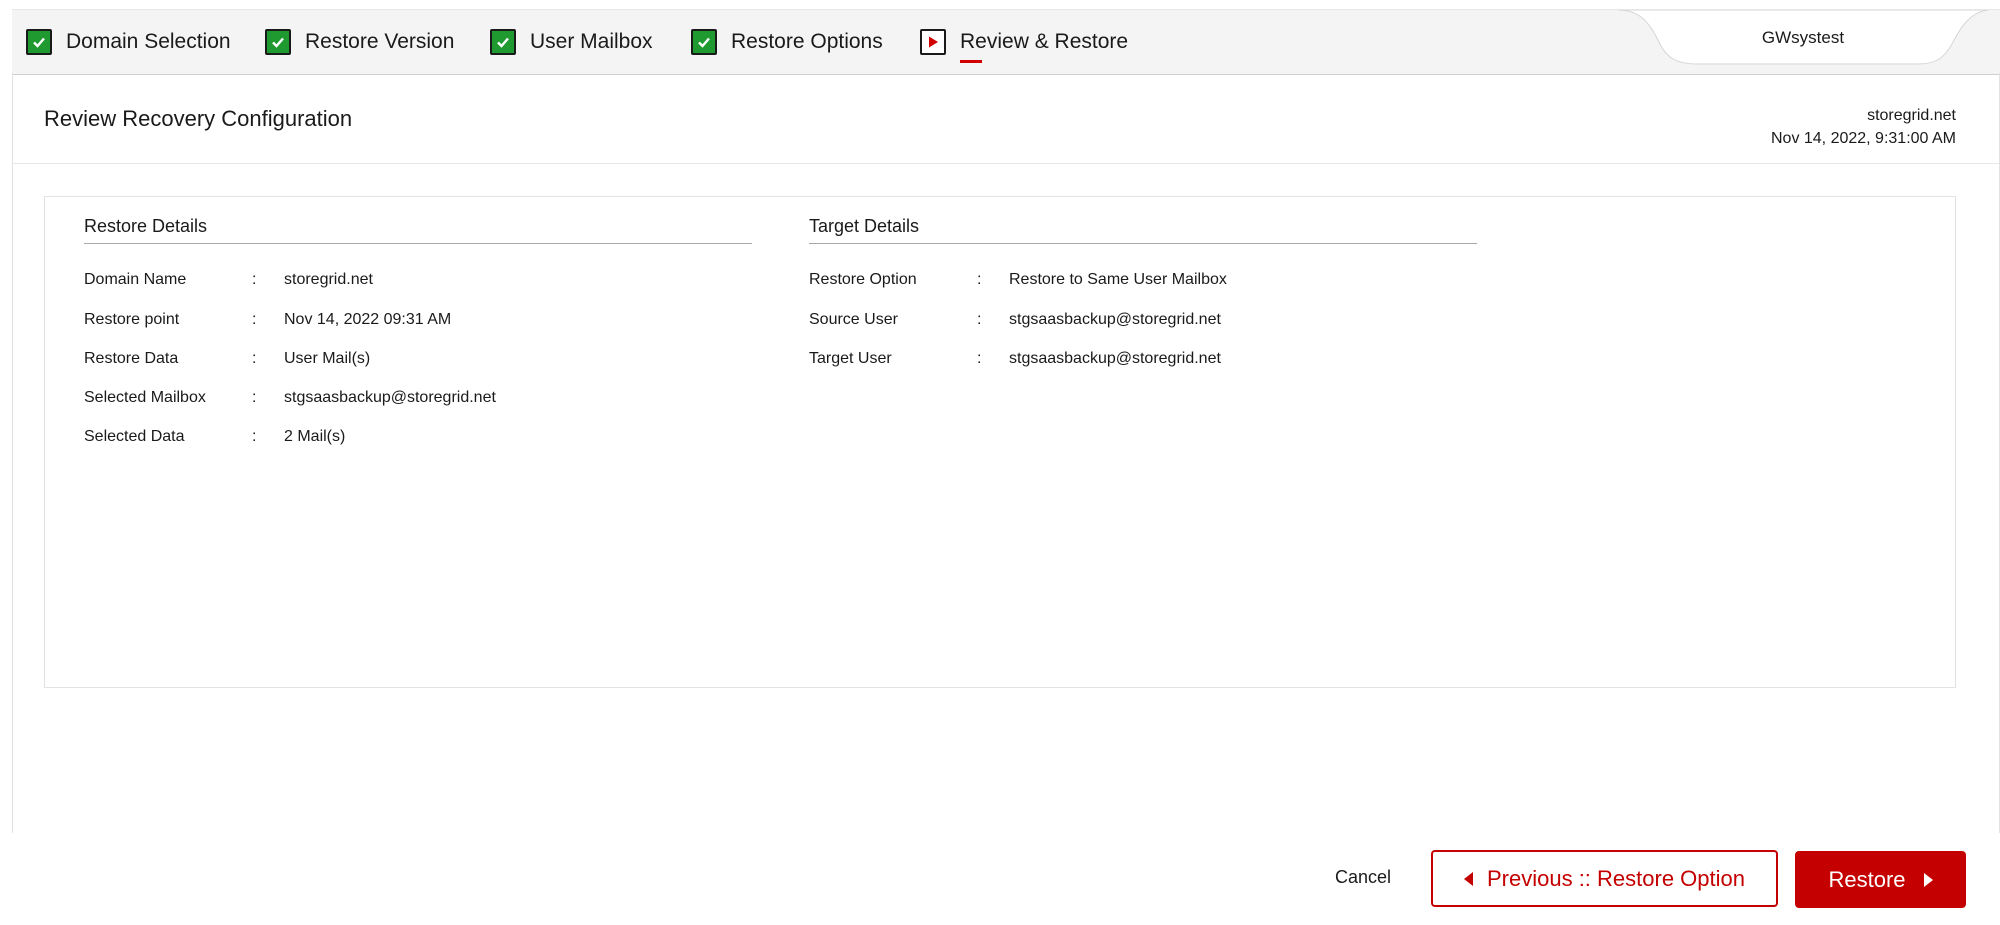 The height and width of the screenshot is (925, 2000). What do you see at coordinates (146, 226) in the screenshot?
I see `restore-details-title: Restore Details` at bounding box center [146, 226].